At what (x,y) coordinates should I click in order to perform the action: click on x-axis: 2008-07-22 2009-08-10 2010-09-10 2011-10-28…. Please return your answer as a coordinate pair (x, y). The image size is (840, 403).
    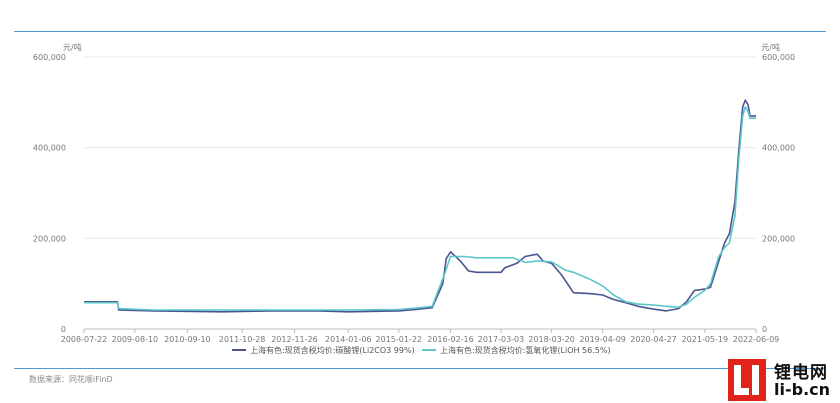
    Looking at the image, I should click on (420, 336).